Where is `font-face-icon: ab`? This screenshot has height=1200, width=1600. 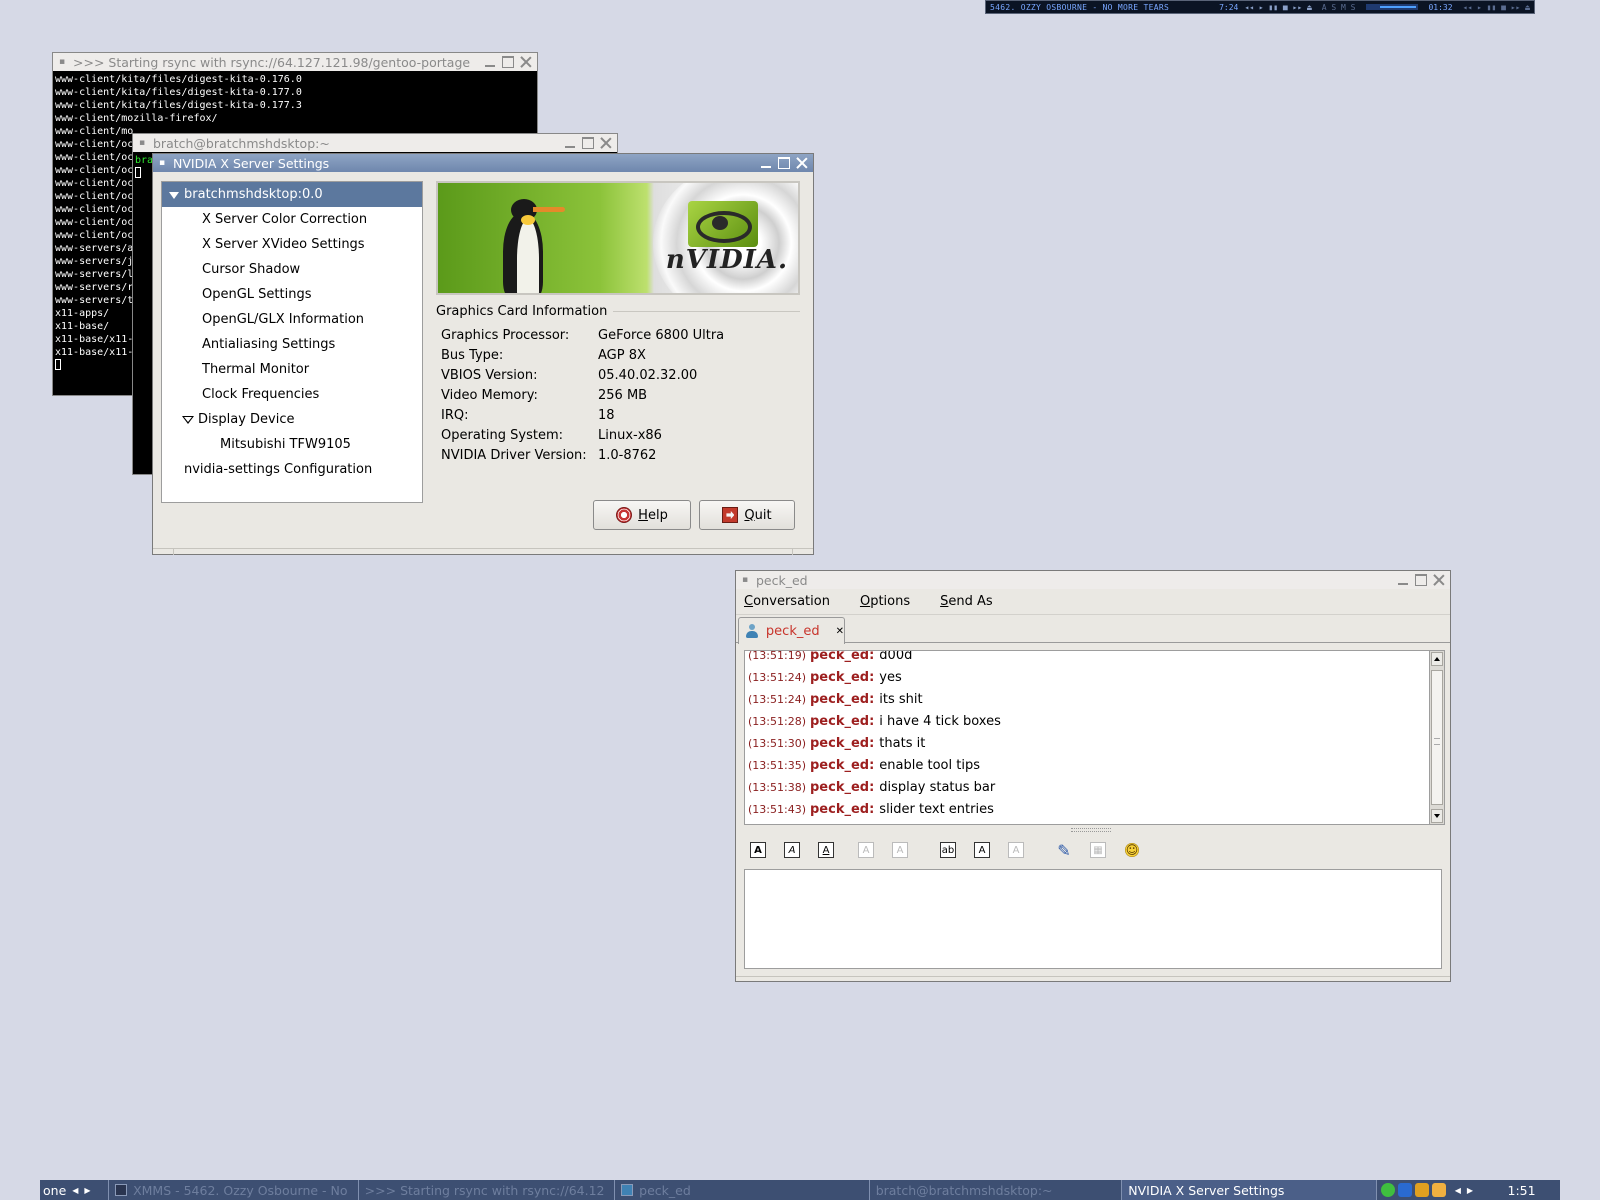
font-face-icon: ab is located at coordinates (948, 850).